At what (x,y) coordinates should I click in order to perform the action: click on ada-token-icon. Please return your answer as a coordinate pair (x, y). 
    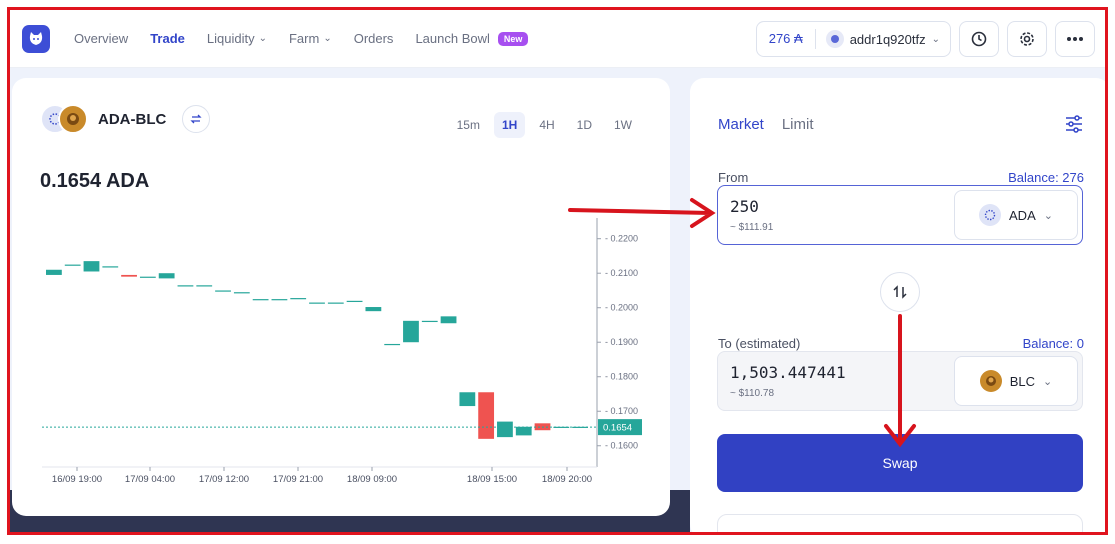
    Looking at the image, I should click on (990, 215).